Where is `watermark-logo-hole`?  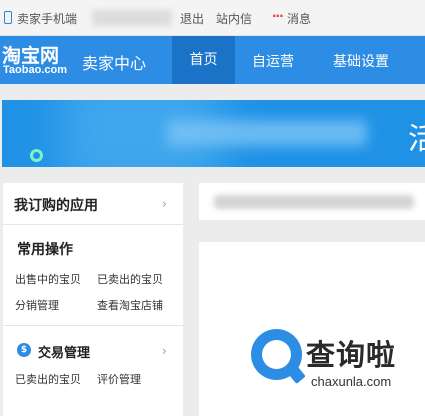
watermark-logo-hole is located at coordinates (276, 354).